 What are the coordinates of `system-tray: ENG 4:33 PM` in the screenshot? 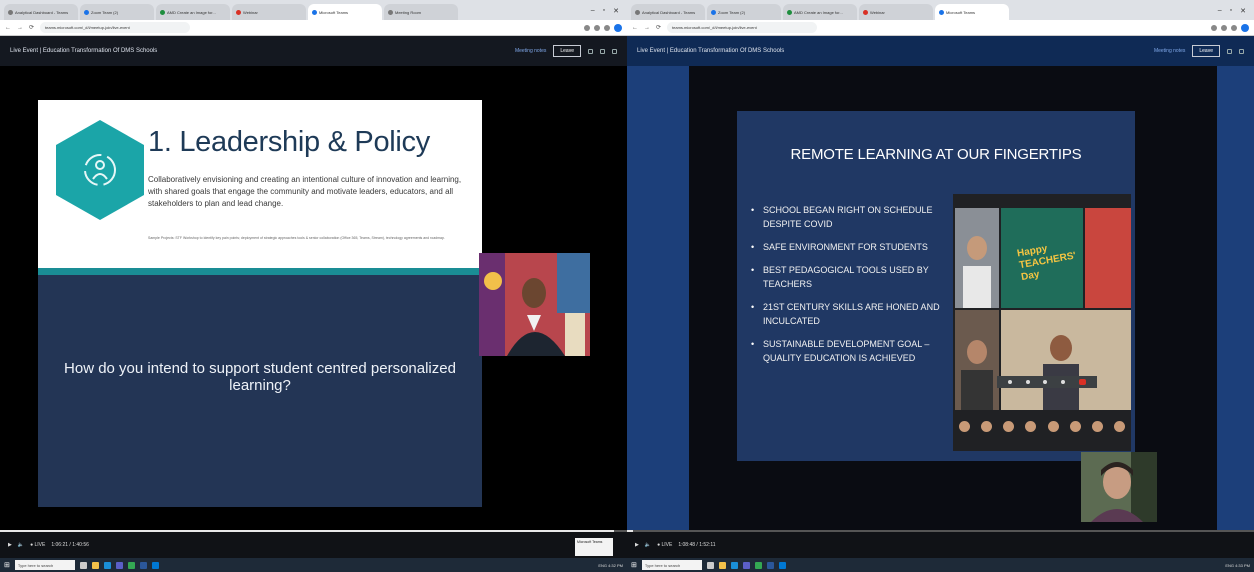 It's located at (1237, 565).